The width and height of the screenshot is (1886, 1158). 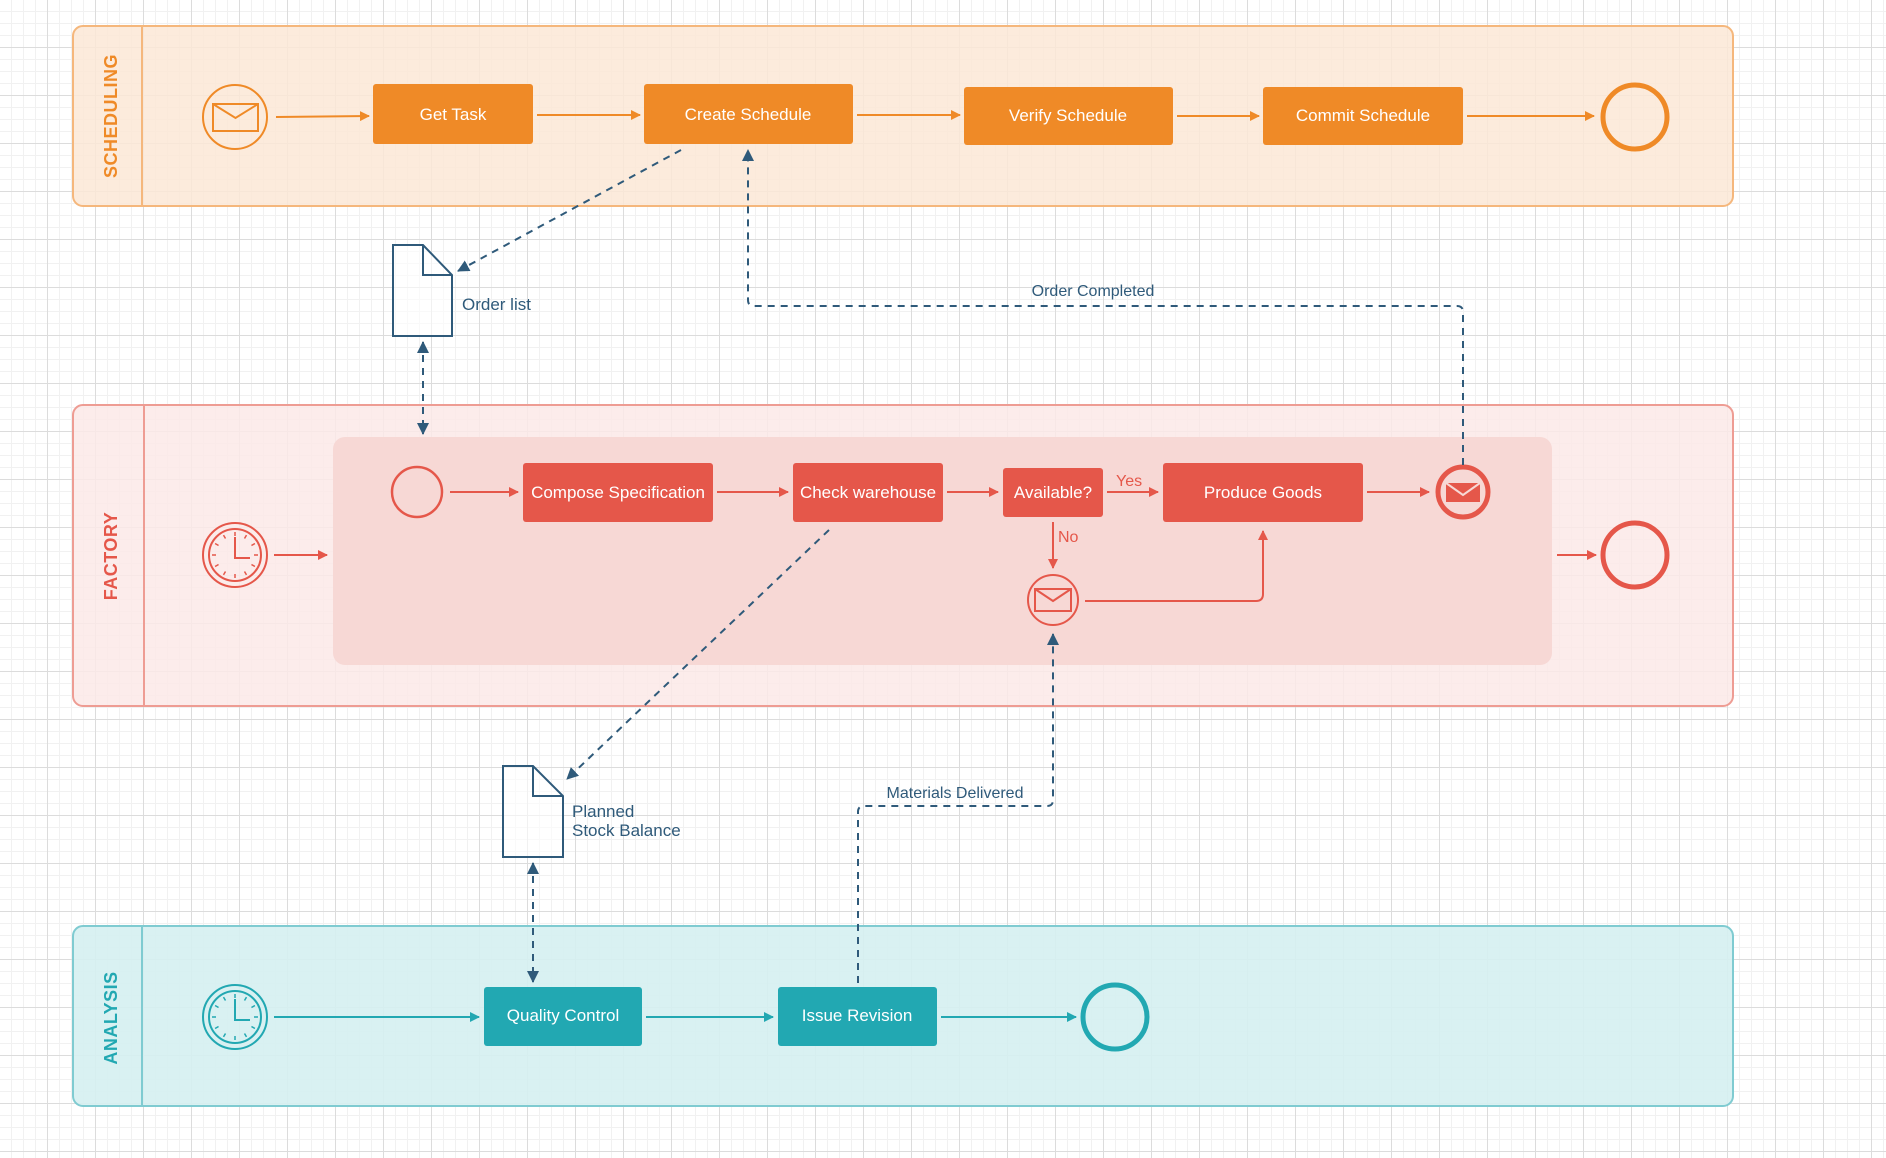 I want to click on task-issue-revision: Issue Revision, so click(x=857, y=1016).